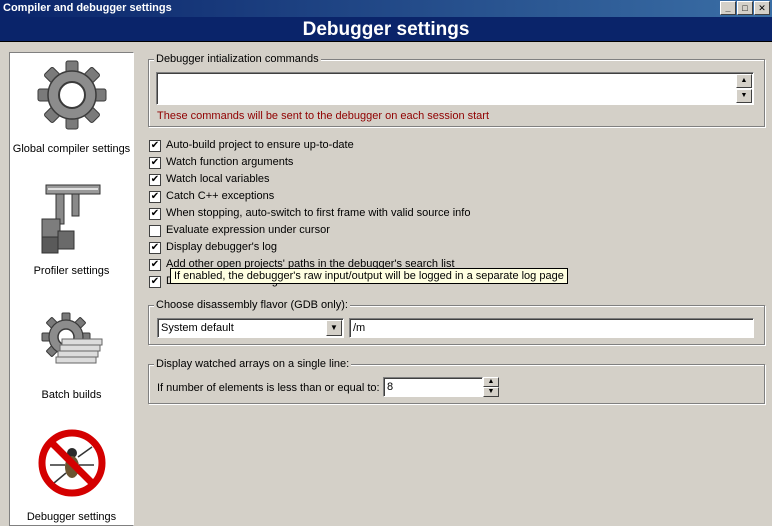 The image size is (772, 526). Describe the element at coordinates (72, 95) in the screenshot. I see `gear-icon` at that location.